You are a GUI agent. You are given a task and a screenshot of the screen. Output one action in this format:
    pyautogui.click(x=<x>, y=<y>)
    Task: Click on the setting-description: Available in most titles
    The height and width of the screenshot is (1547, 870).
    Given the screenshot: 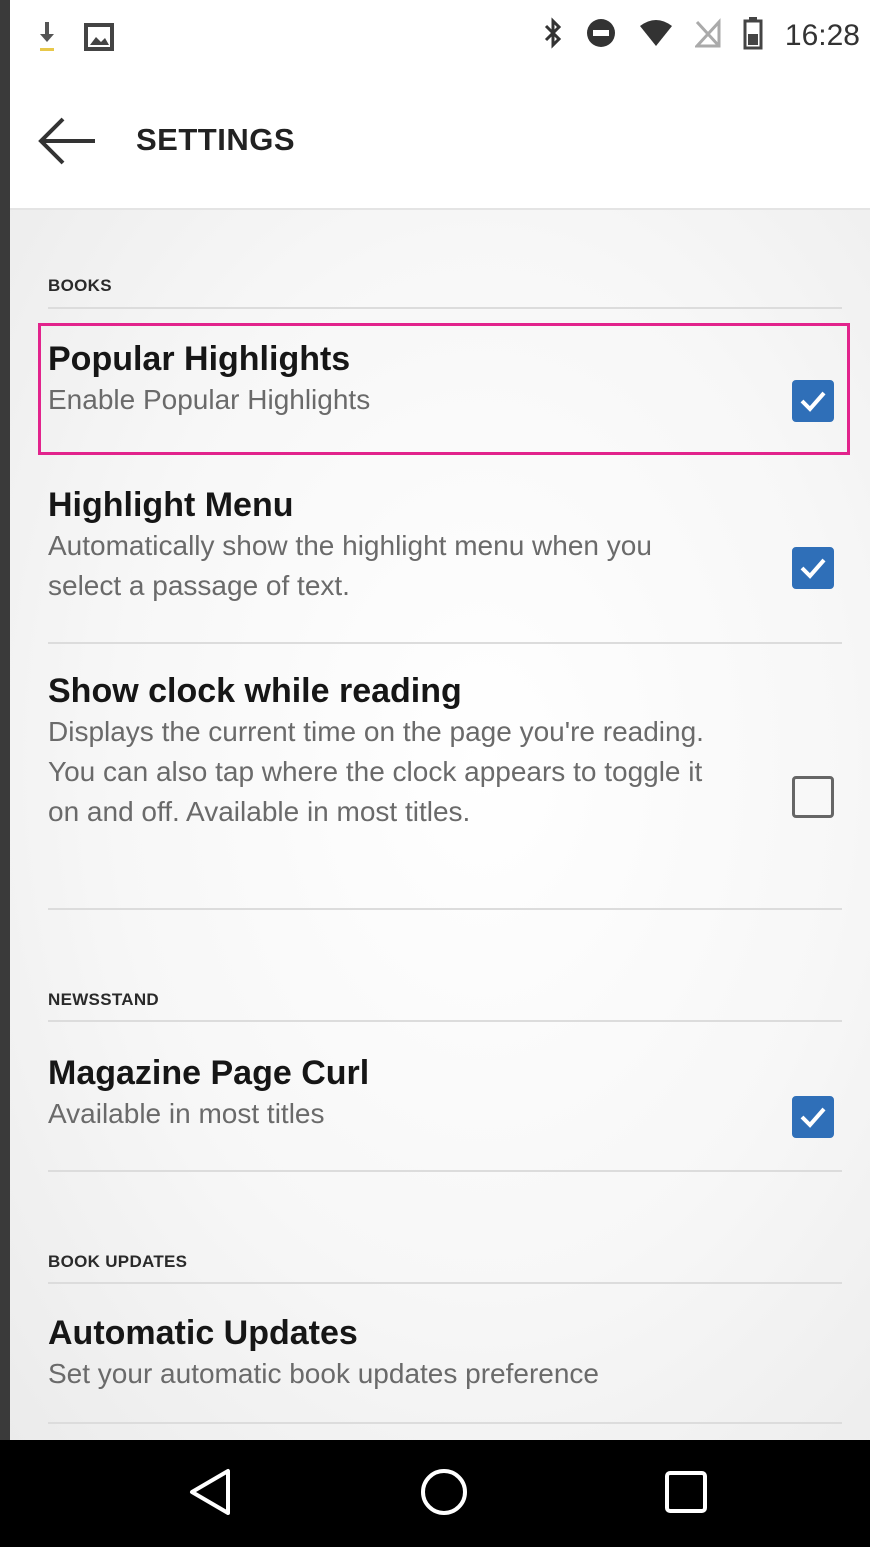 What is the action you would take?
    pyautogui.click(x=186, y=1113)
    